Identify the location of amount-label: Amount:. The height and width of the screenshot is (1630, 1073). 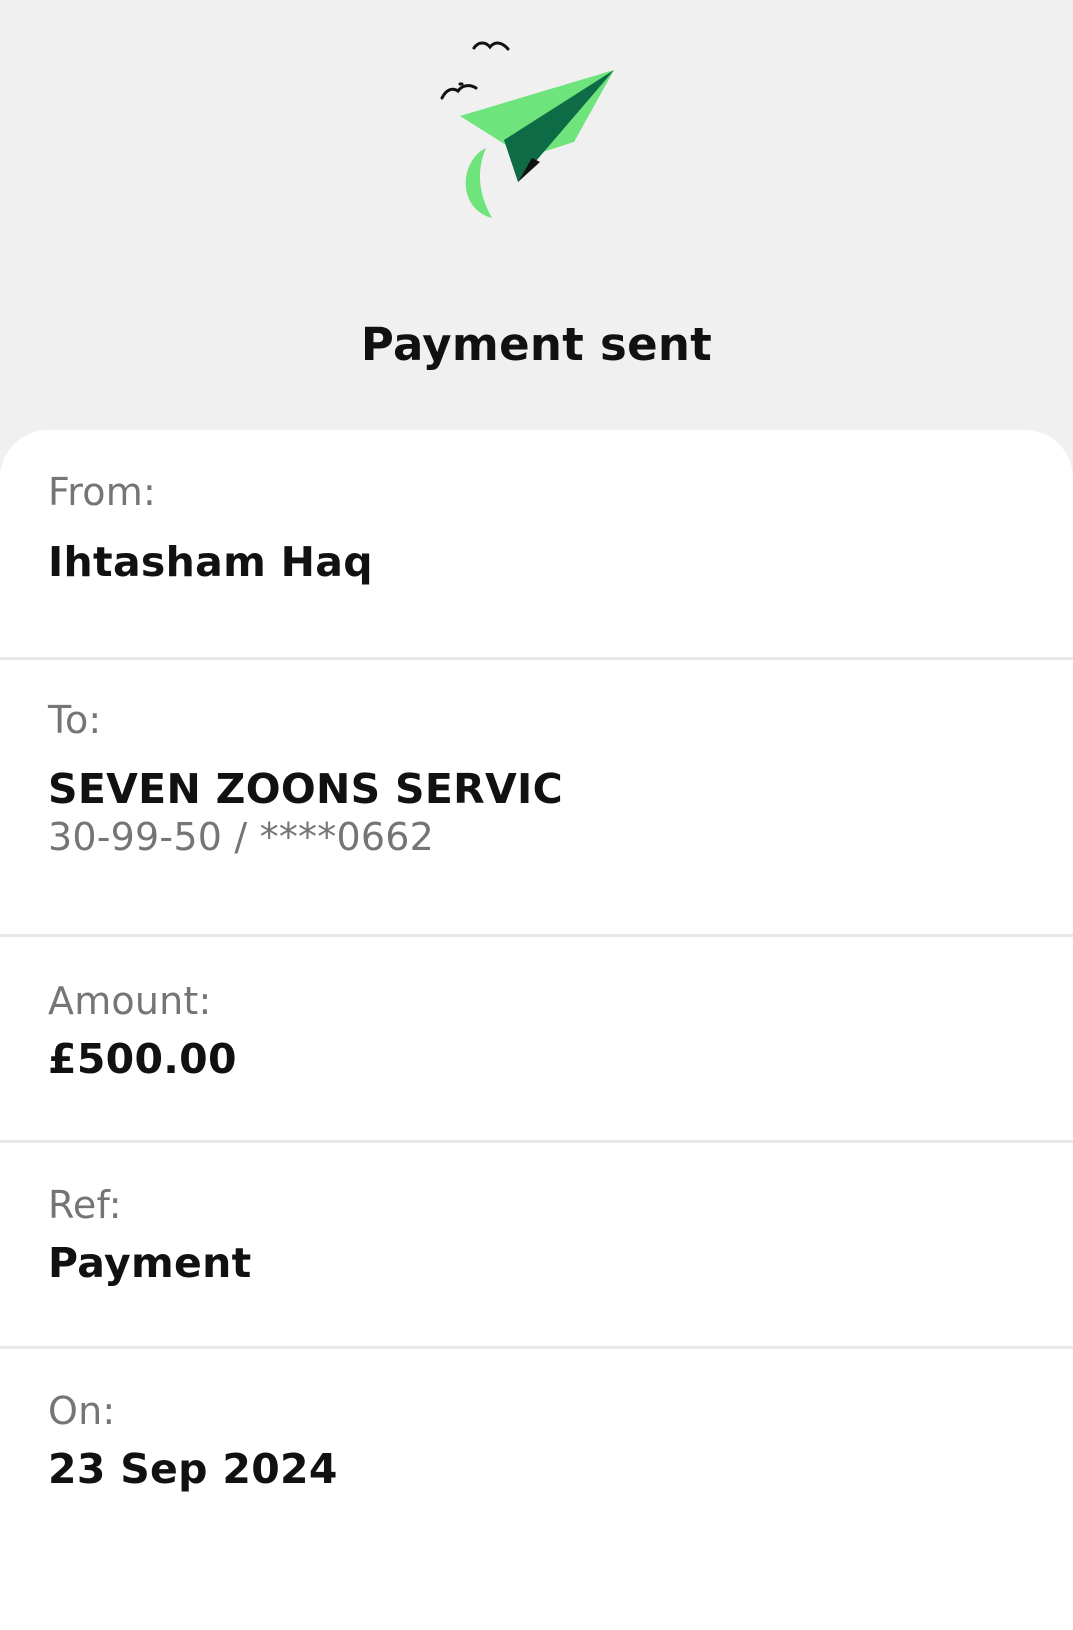
(130, 1001).